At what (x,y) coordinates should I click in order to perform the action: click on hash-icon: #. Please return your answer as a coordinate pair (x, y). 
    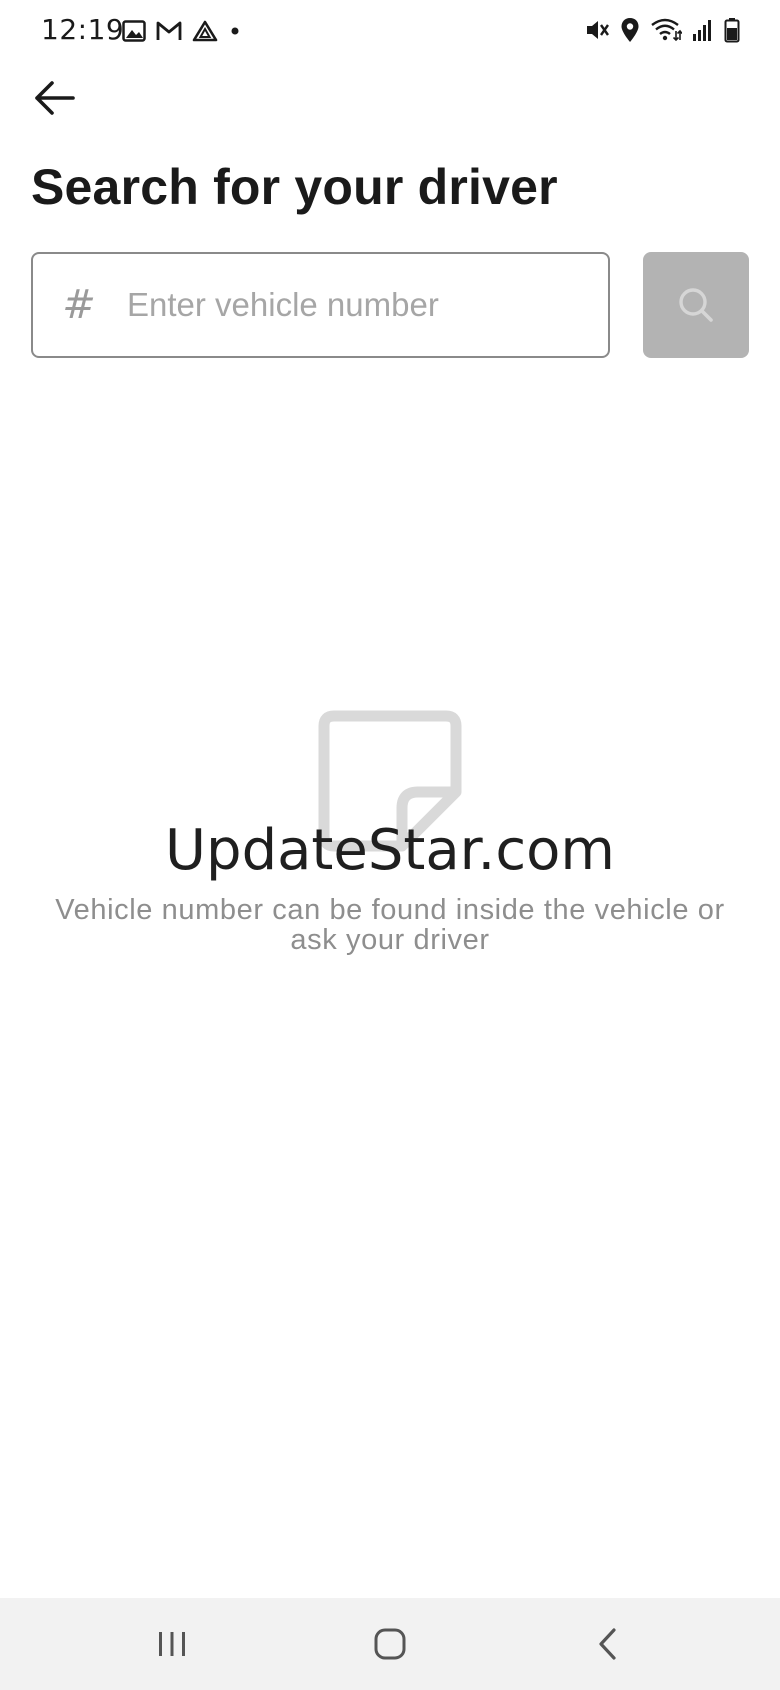
    Looking at the image, I should click on (79, 305).